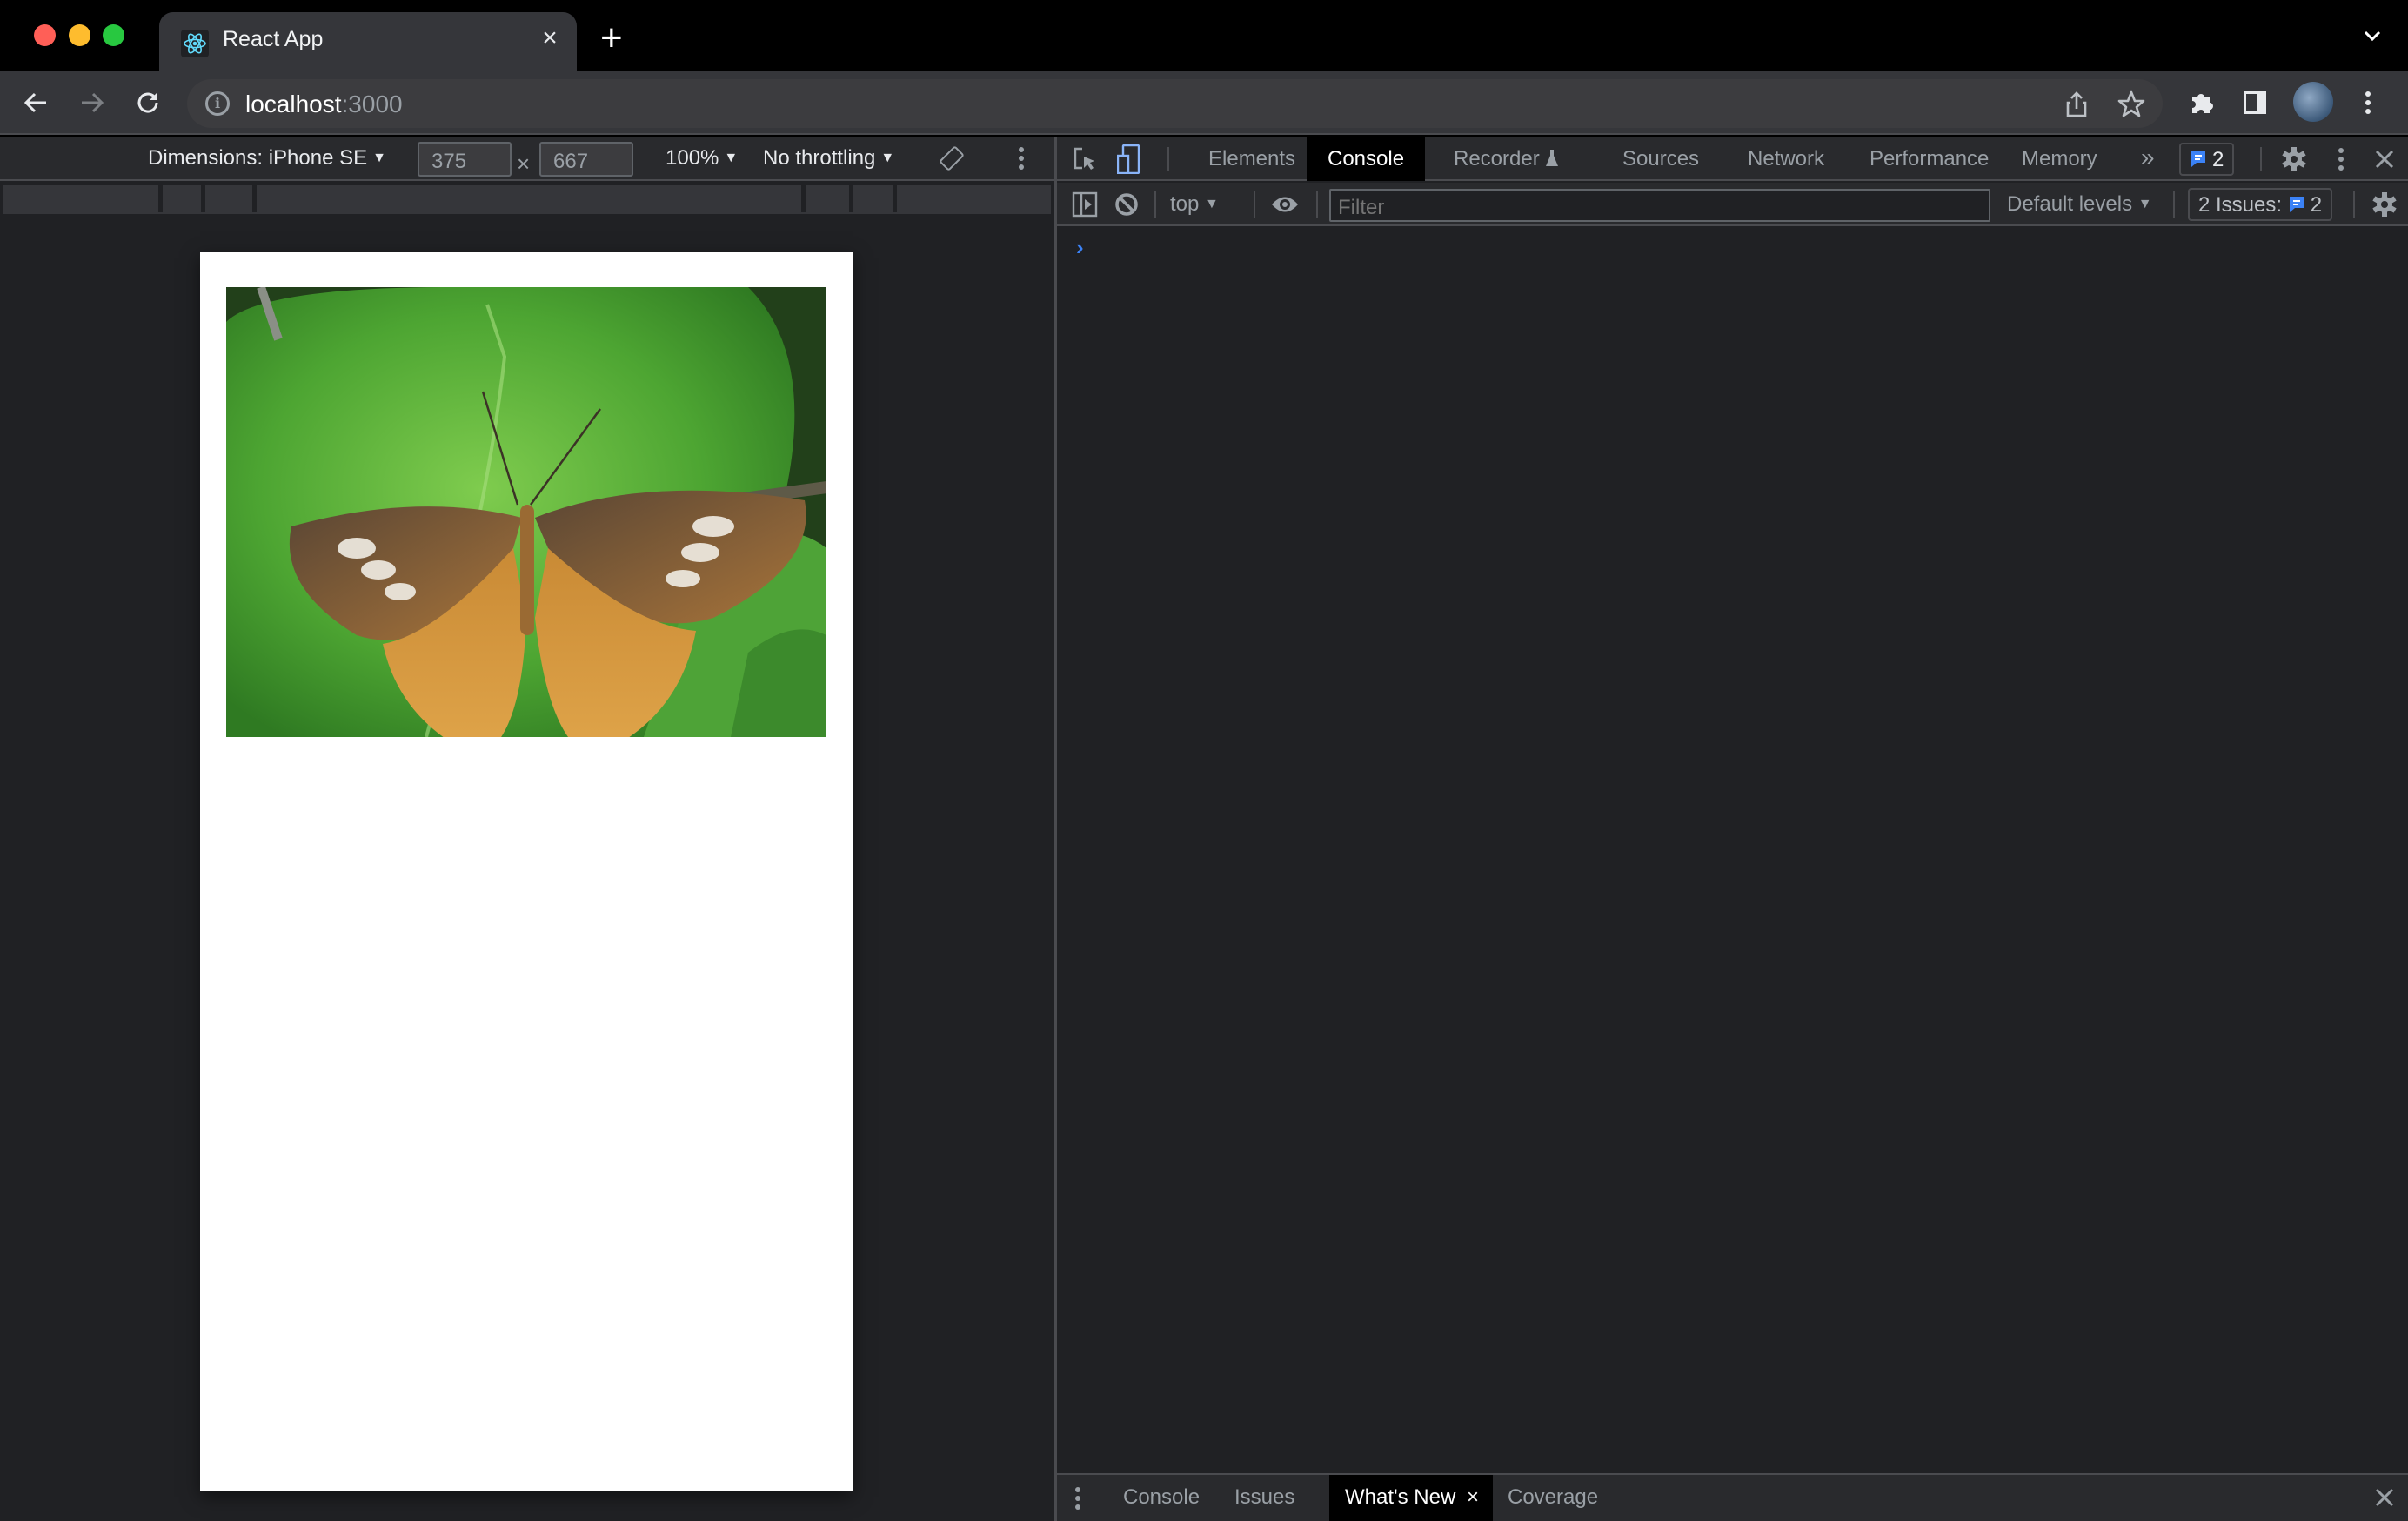 The width and height of the screenshot is (2408, 1521). Describe the element at coordinates (1204, 35) in the screenshot. I see `tab-strip: React App × +` at that location.